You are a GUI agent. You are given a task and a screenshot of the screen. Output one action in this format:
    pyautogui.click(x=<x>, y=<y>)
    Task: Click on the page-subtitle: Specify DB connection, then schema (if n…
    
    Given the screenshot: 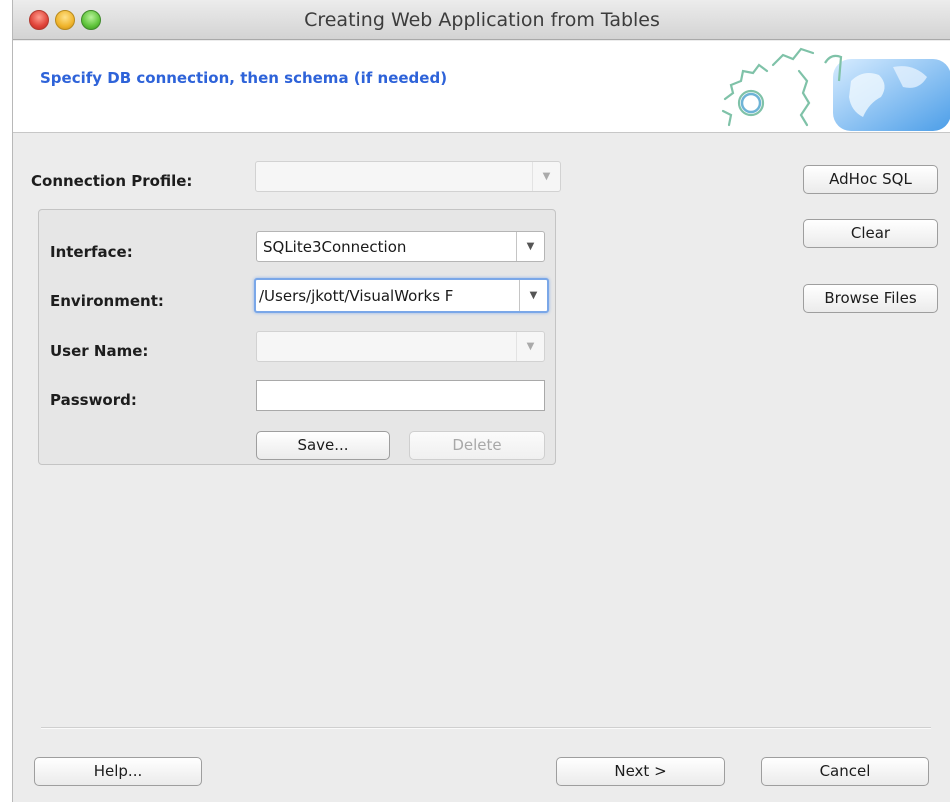 What is the action you would take?
    pyautogui.click(x=244, y=78)
    